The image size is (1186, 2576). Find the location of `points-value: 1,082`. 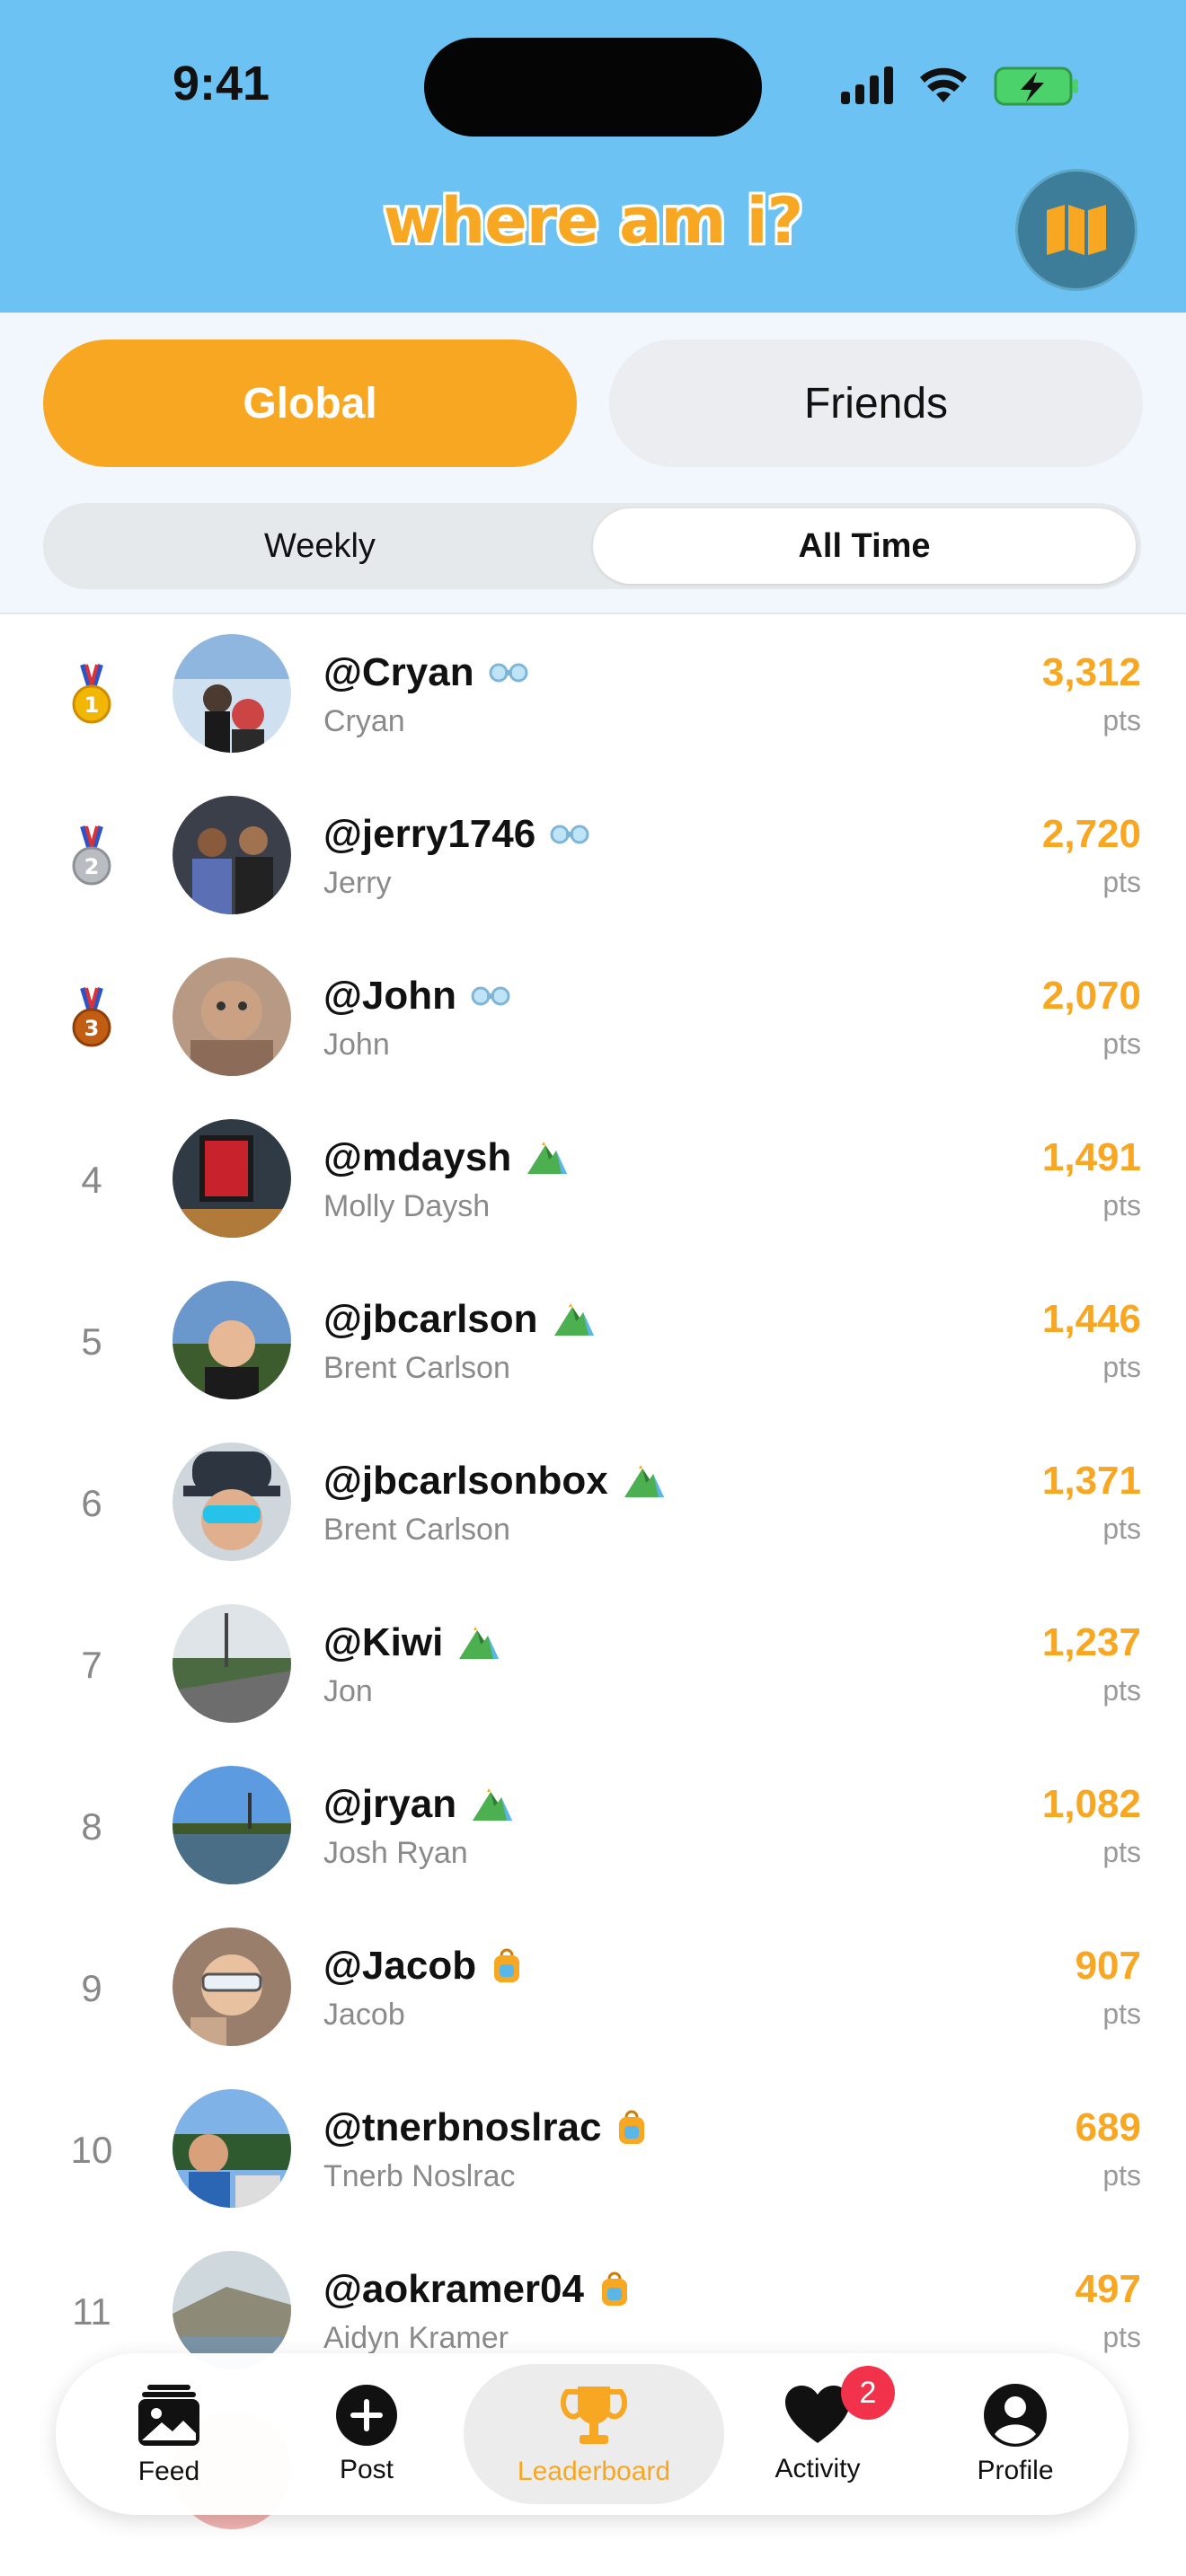

points-value: 1,082 is located at coordinates (1091, 1804).